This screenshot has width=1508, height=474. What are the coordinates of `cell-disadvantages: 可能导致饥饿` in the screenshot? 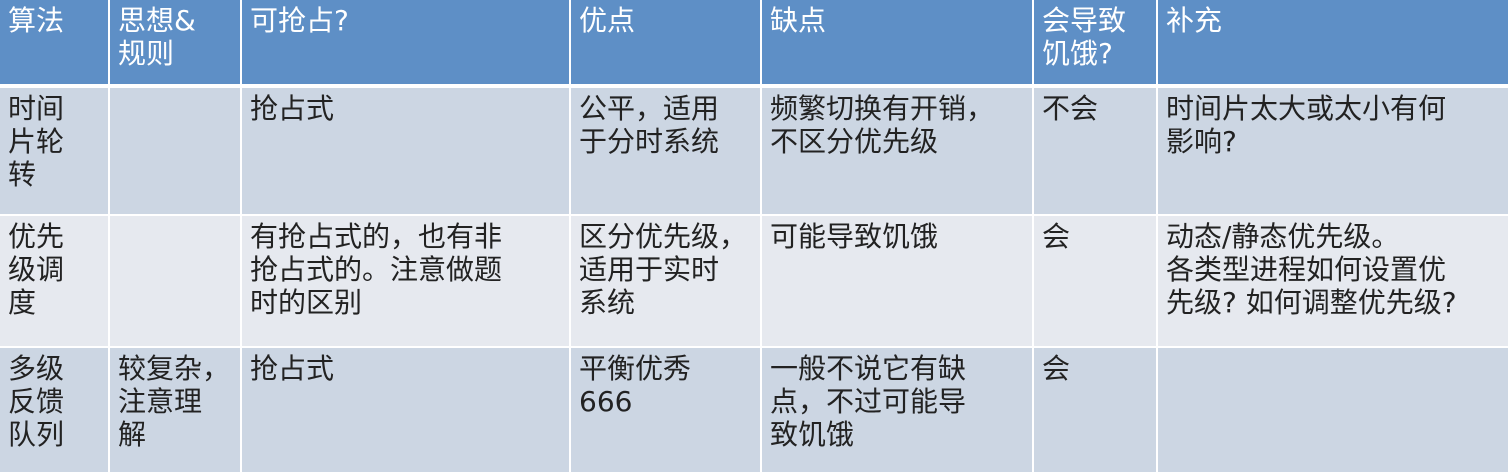 It's located at (897, 281).